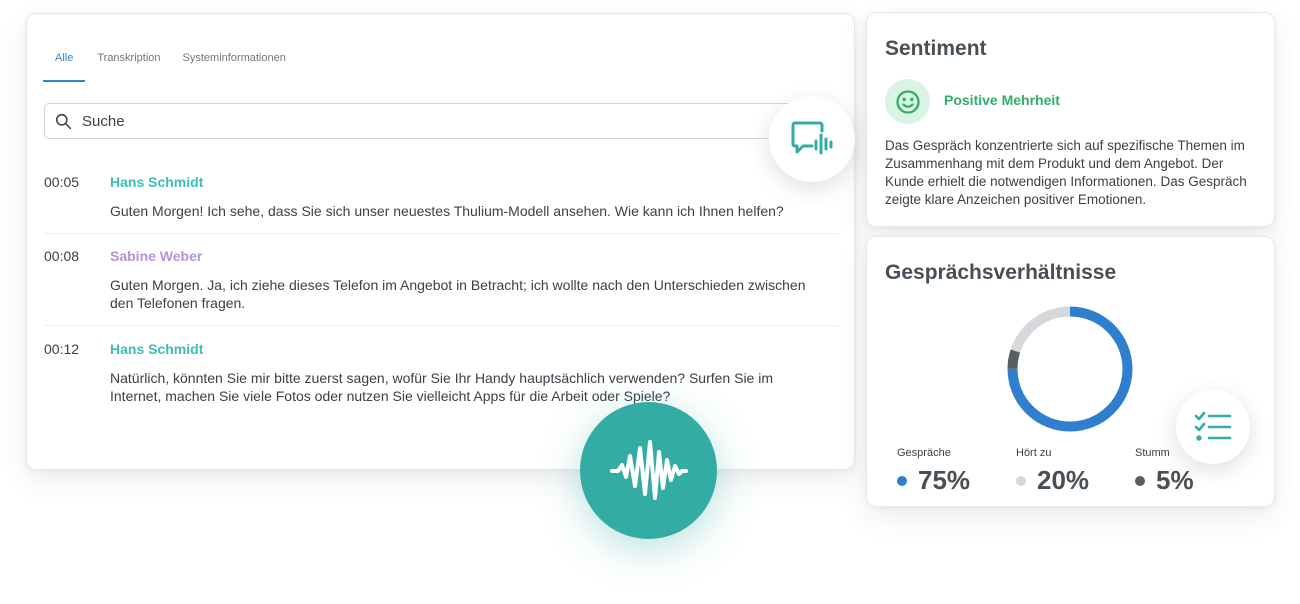 This screenshot has height=604, width=1300. Describe the element at coordinates (1002, 100) in the screenshot. I see `sentiment-label: Positive Mehrheit` at that location.